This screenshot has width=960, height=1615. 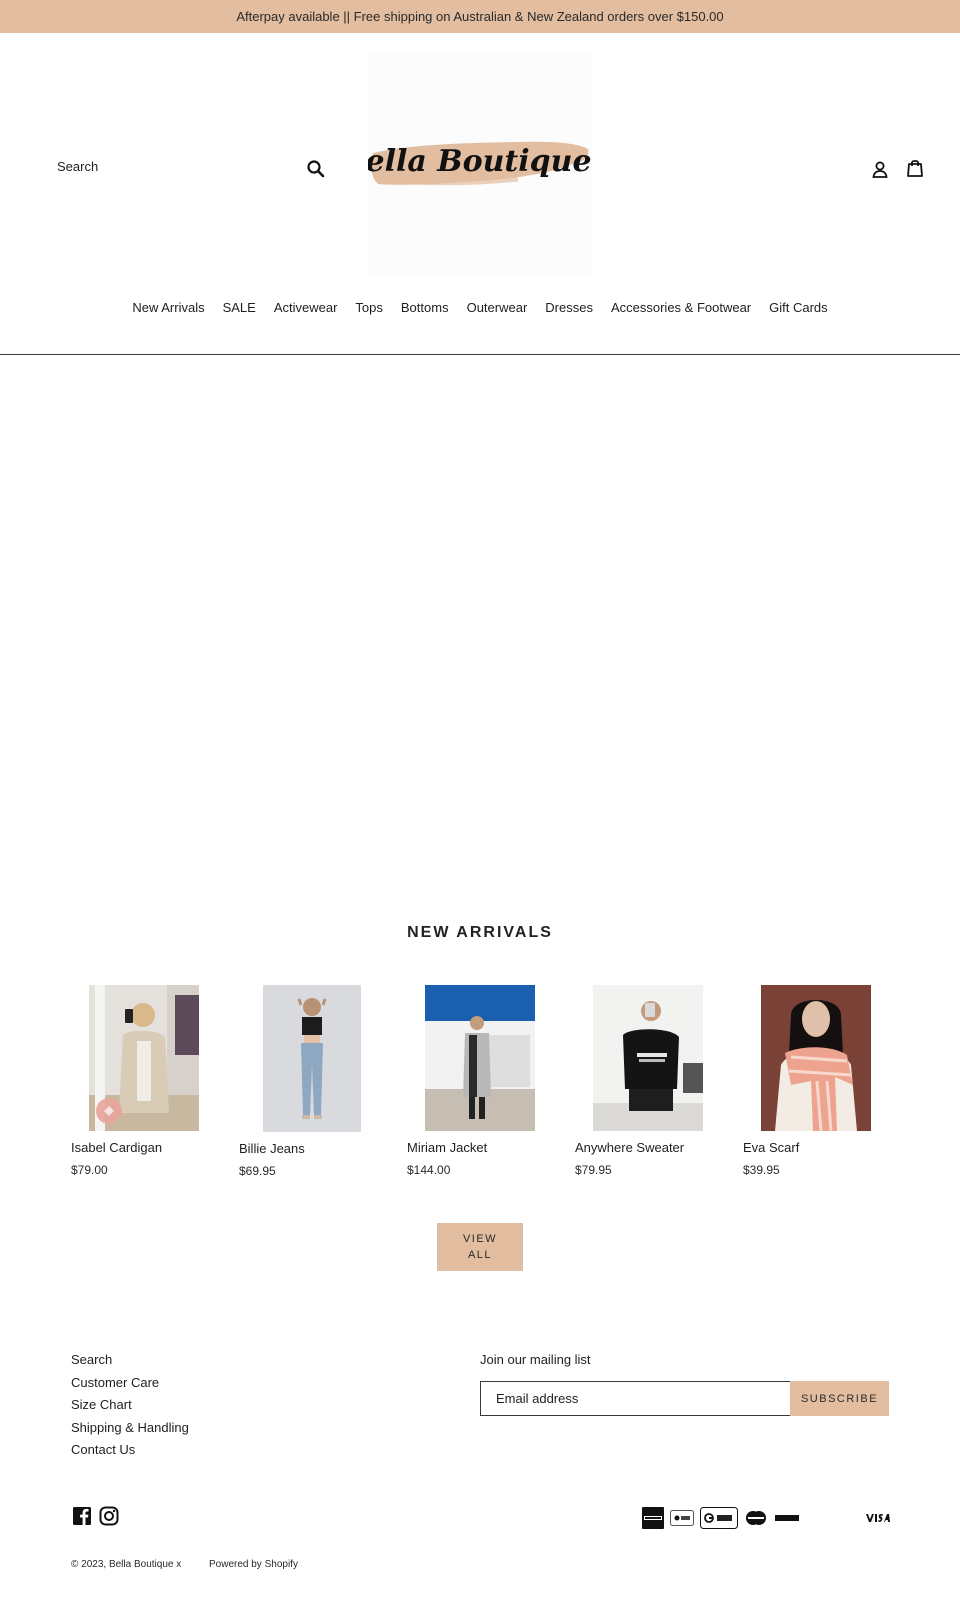 I want to click on american-express-icon, so click(x=653, y=1518).